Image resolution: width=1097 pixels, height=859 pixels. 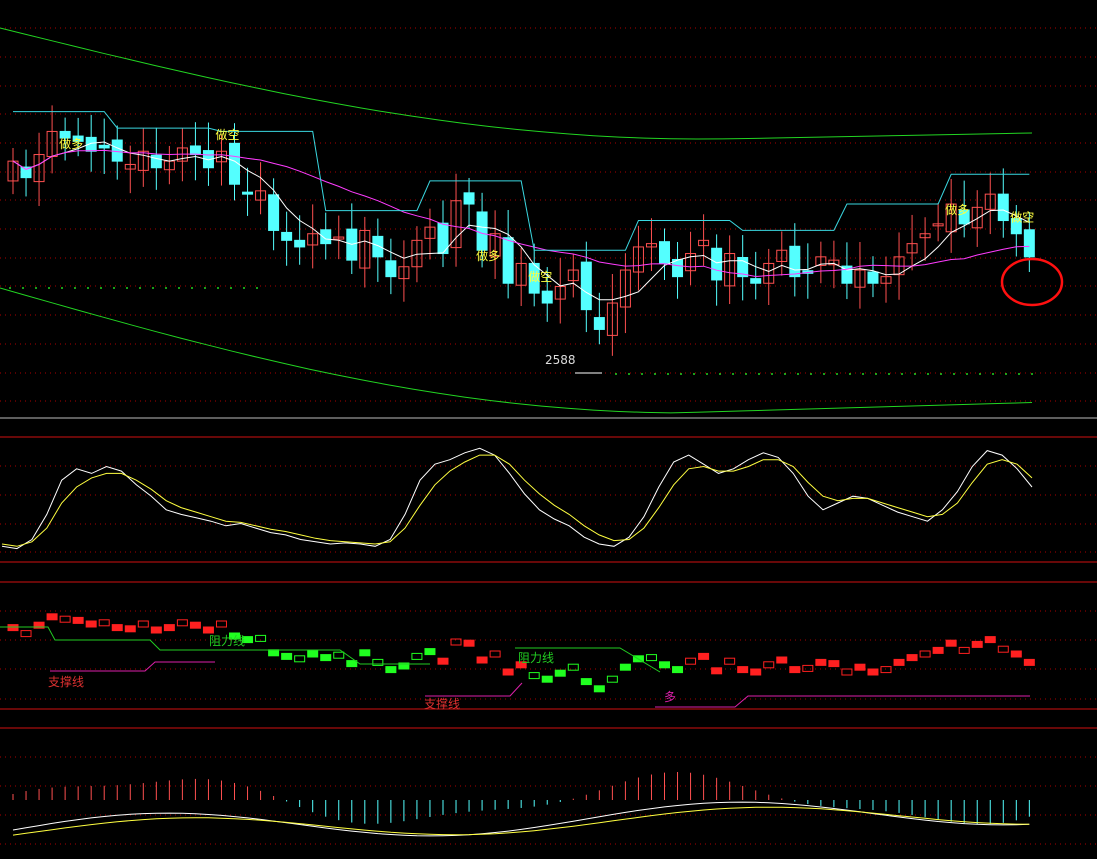 I want to click on momentum-signal-line, so click(x=521, y=821).